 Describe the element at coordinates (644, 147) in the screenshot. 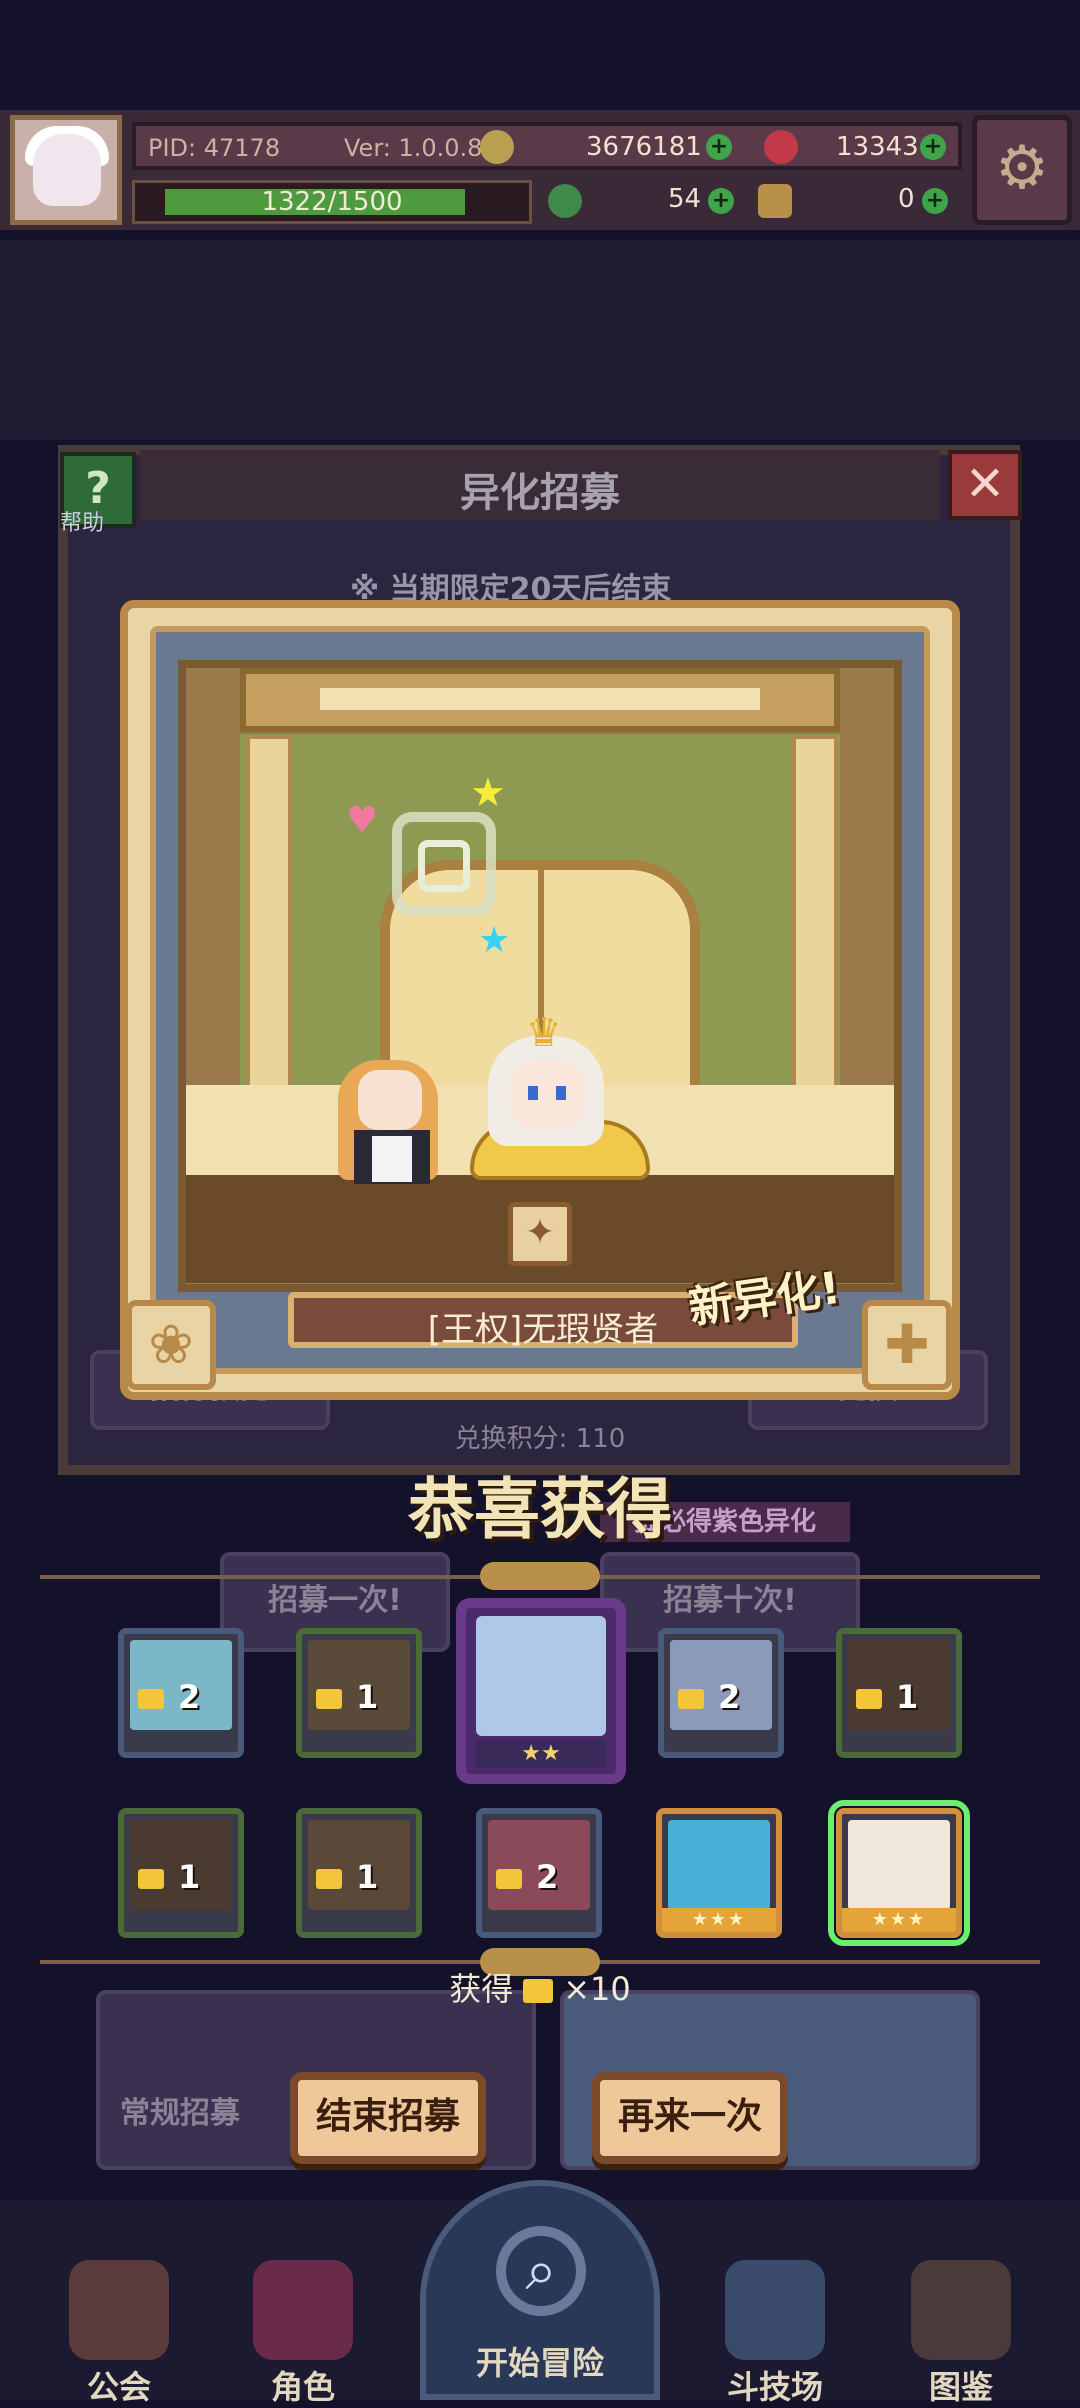

I see `gold-amount: 3676181` at that location.